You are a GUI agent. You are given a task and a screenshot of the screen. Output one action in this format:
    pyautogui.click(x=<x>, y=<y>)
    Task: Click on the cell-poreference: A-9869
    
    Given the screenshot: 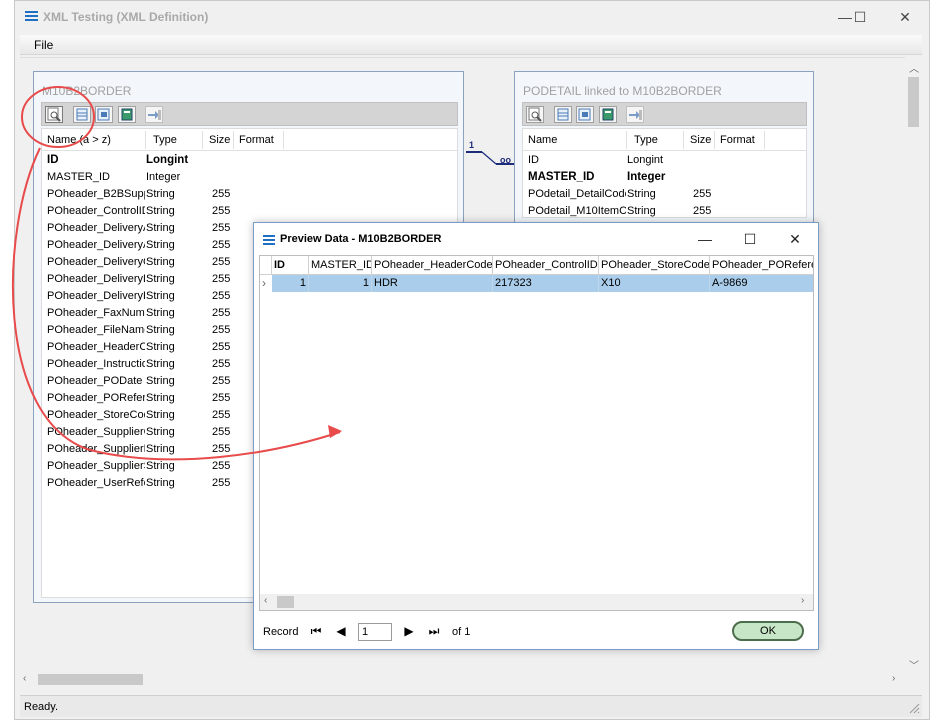 What is the action you would take?
    pyautogui.click(x=761, y=283)
    